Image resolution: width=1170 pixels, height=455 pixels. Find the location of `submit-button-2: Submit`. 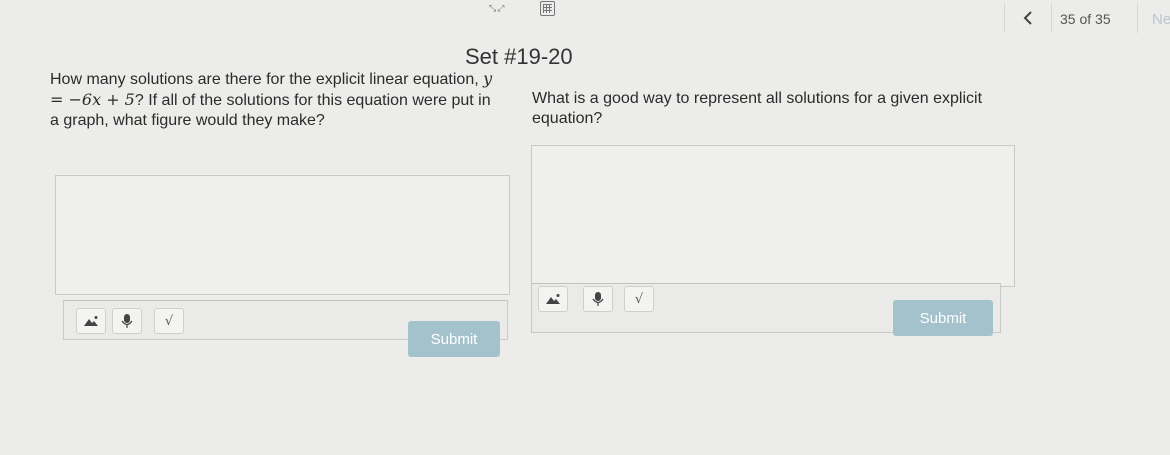

submit-button-2: Submit is located at coordinates (943, 318).